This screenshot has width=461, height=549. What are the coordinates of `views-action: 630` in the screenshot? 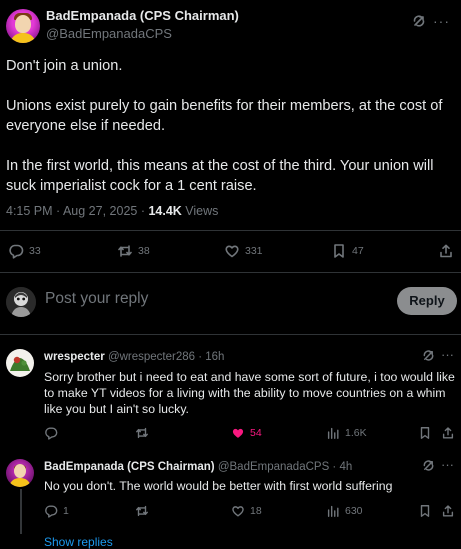 It's located at (344, 511).